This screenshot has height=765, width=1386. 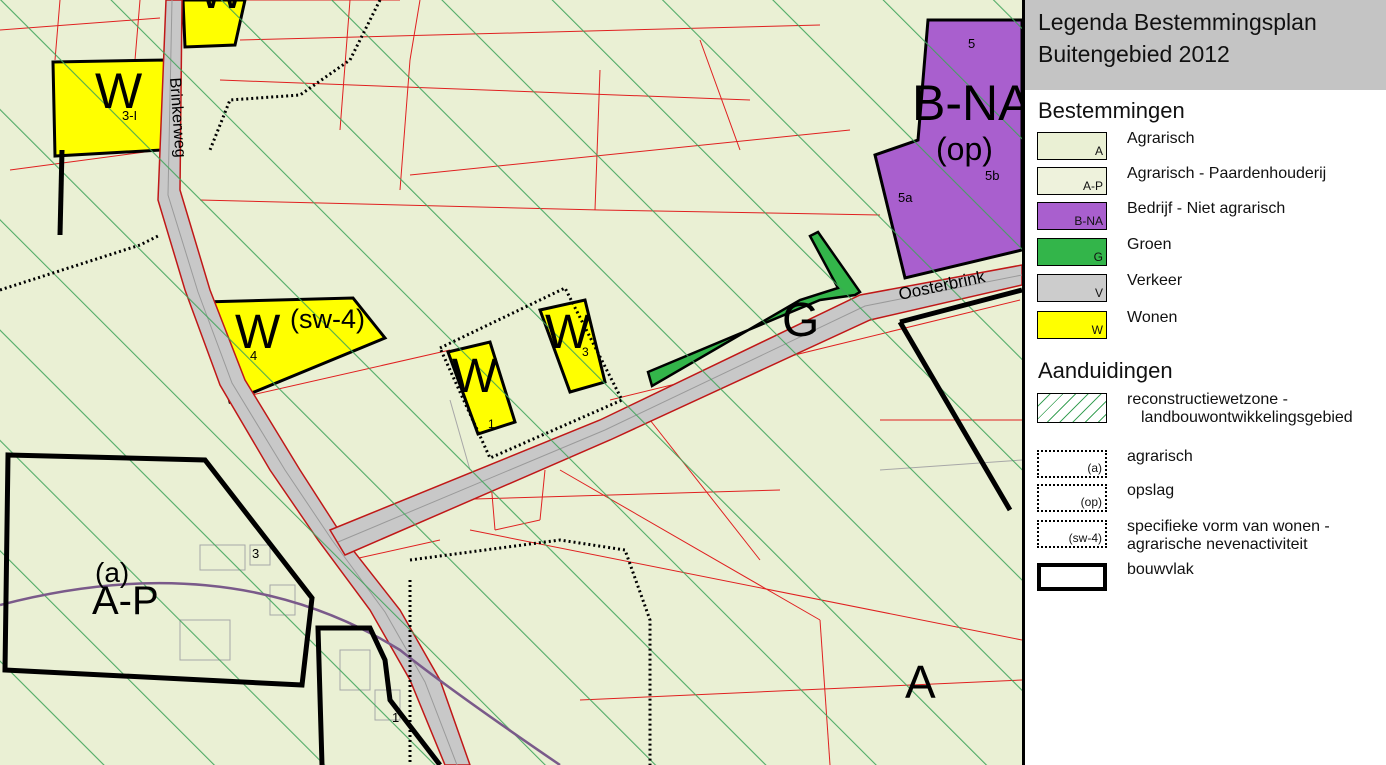 What do you see at coordinates (1094, 468) in the screenshot?
I see `legend-code: (a)` at bounding box center [1094, 468].